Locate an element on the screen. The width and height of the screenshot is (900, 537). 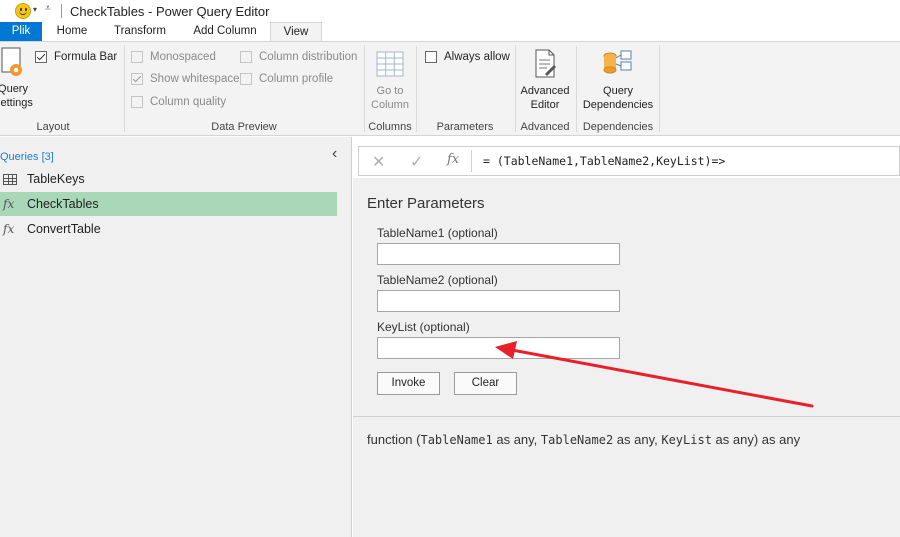
query-settings-button: Query Settings is located at coordinates (17, 78).